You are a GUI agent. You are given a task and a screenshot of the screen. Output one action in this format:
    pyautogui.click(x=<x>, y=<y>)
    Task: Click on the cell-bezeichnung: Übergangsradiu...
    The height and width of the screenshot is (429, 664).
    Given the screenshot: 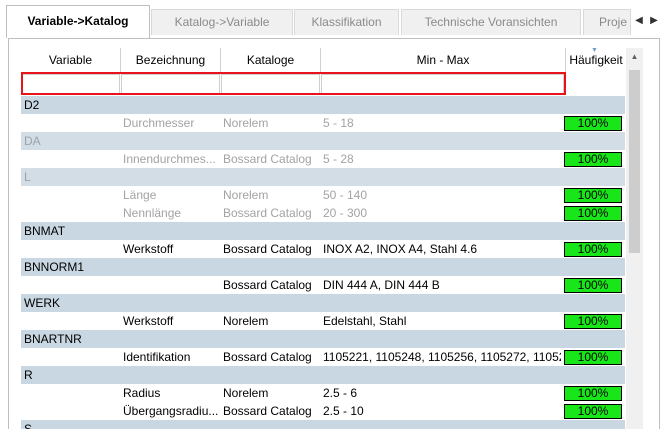 What is the action you would take?
    pyautogui.click(x=171, y=411)
    